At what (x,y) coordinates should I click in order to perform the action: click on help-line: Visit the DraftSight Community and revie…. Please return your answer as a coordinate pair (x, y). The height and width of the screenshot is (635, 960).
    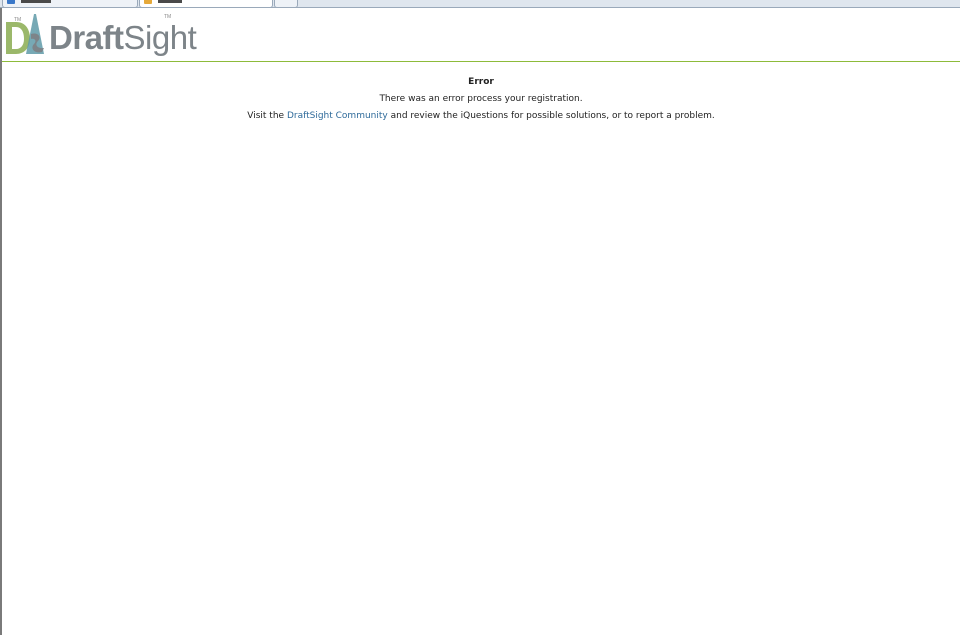
    Looking at the image, I should click on (481, 116).